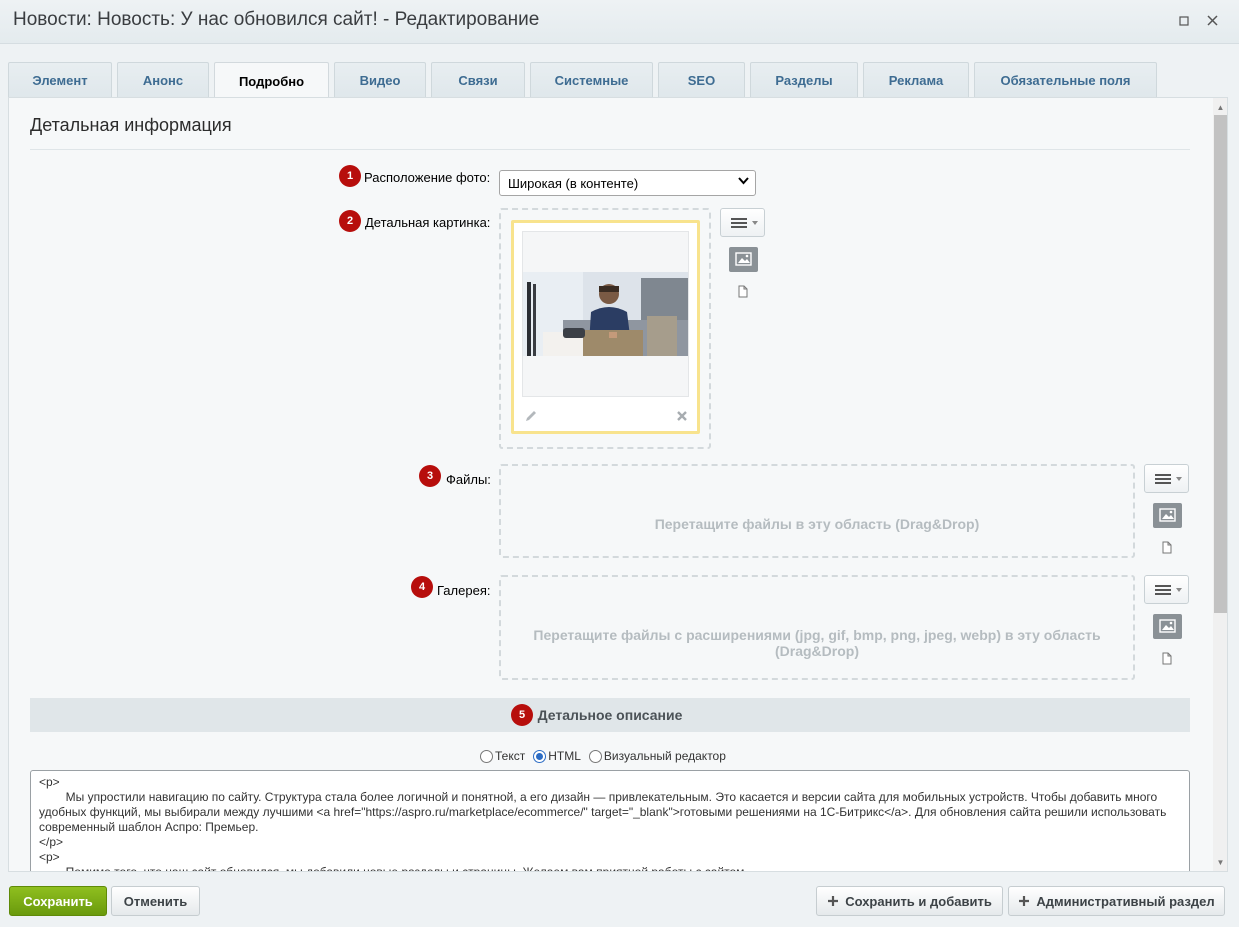 This screenshot has width=1239, height=927. I want to click on tab-sections: Разделы, so click(804, 80).